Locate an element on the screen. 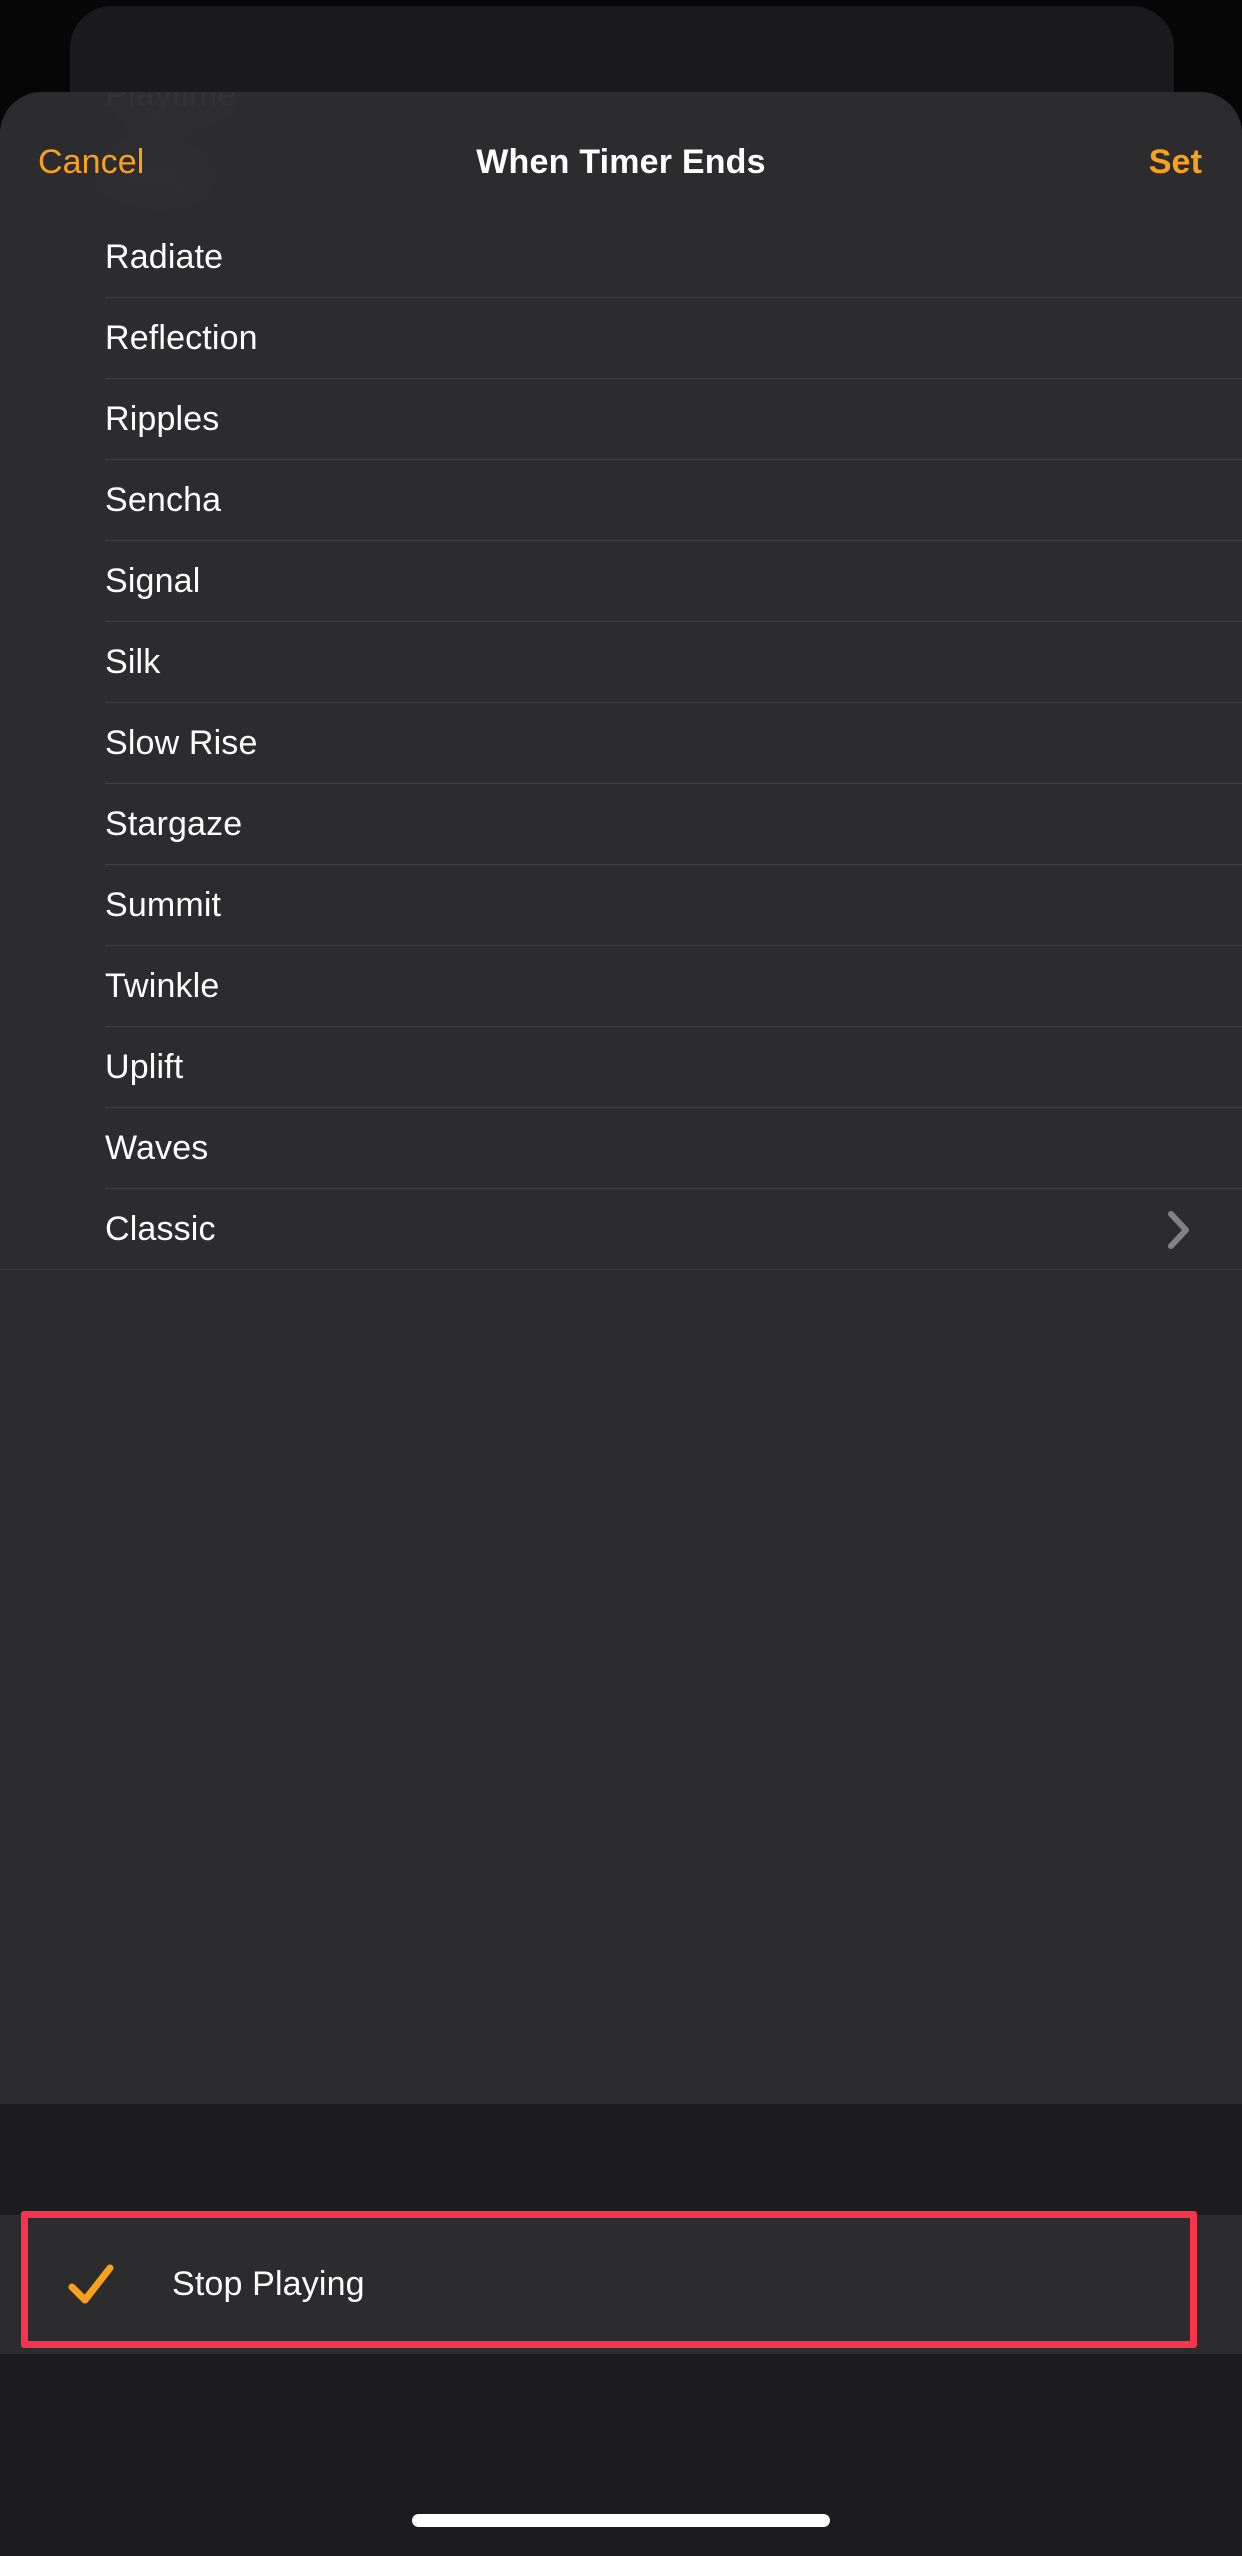 The image size is (1242, 2556). stop-playing-row: Stop Playing is located at coordinates (621, 2284).